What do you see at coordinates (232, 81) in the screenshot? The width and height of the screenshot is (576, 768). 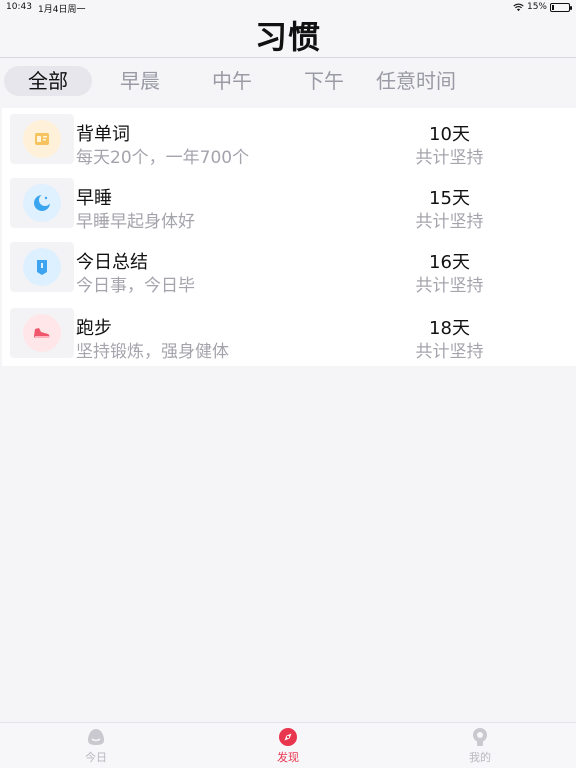 I see `tab-noon: 中午` at bounding box center [232, 81].